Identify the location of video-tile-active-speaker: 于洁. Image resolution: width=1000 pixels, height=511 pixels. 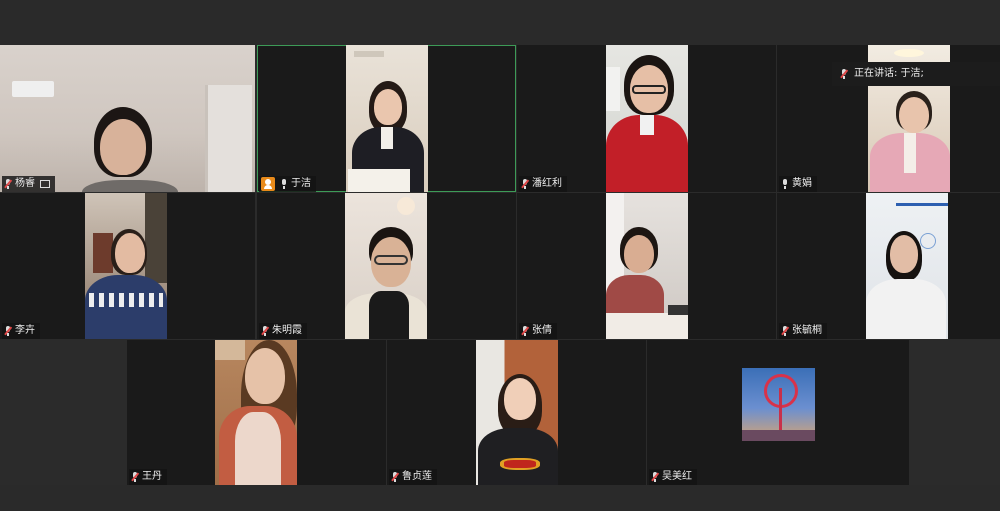
(386, 118).